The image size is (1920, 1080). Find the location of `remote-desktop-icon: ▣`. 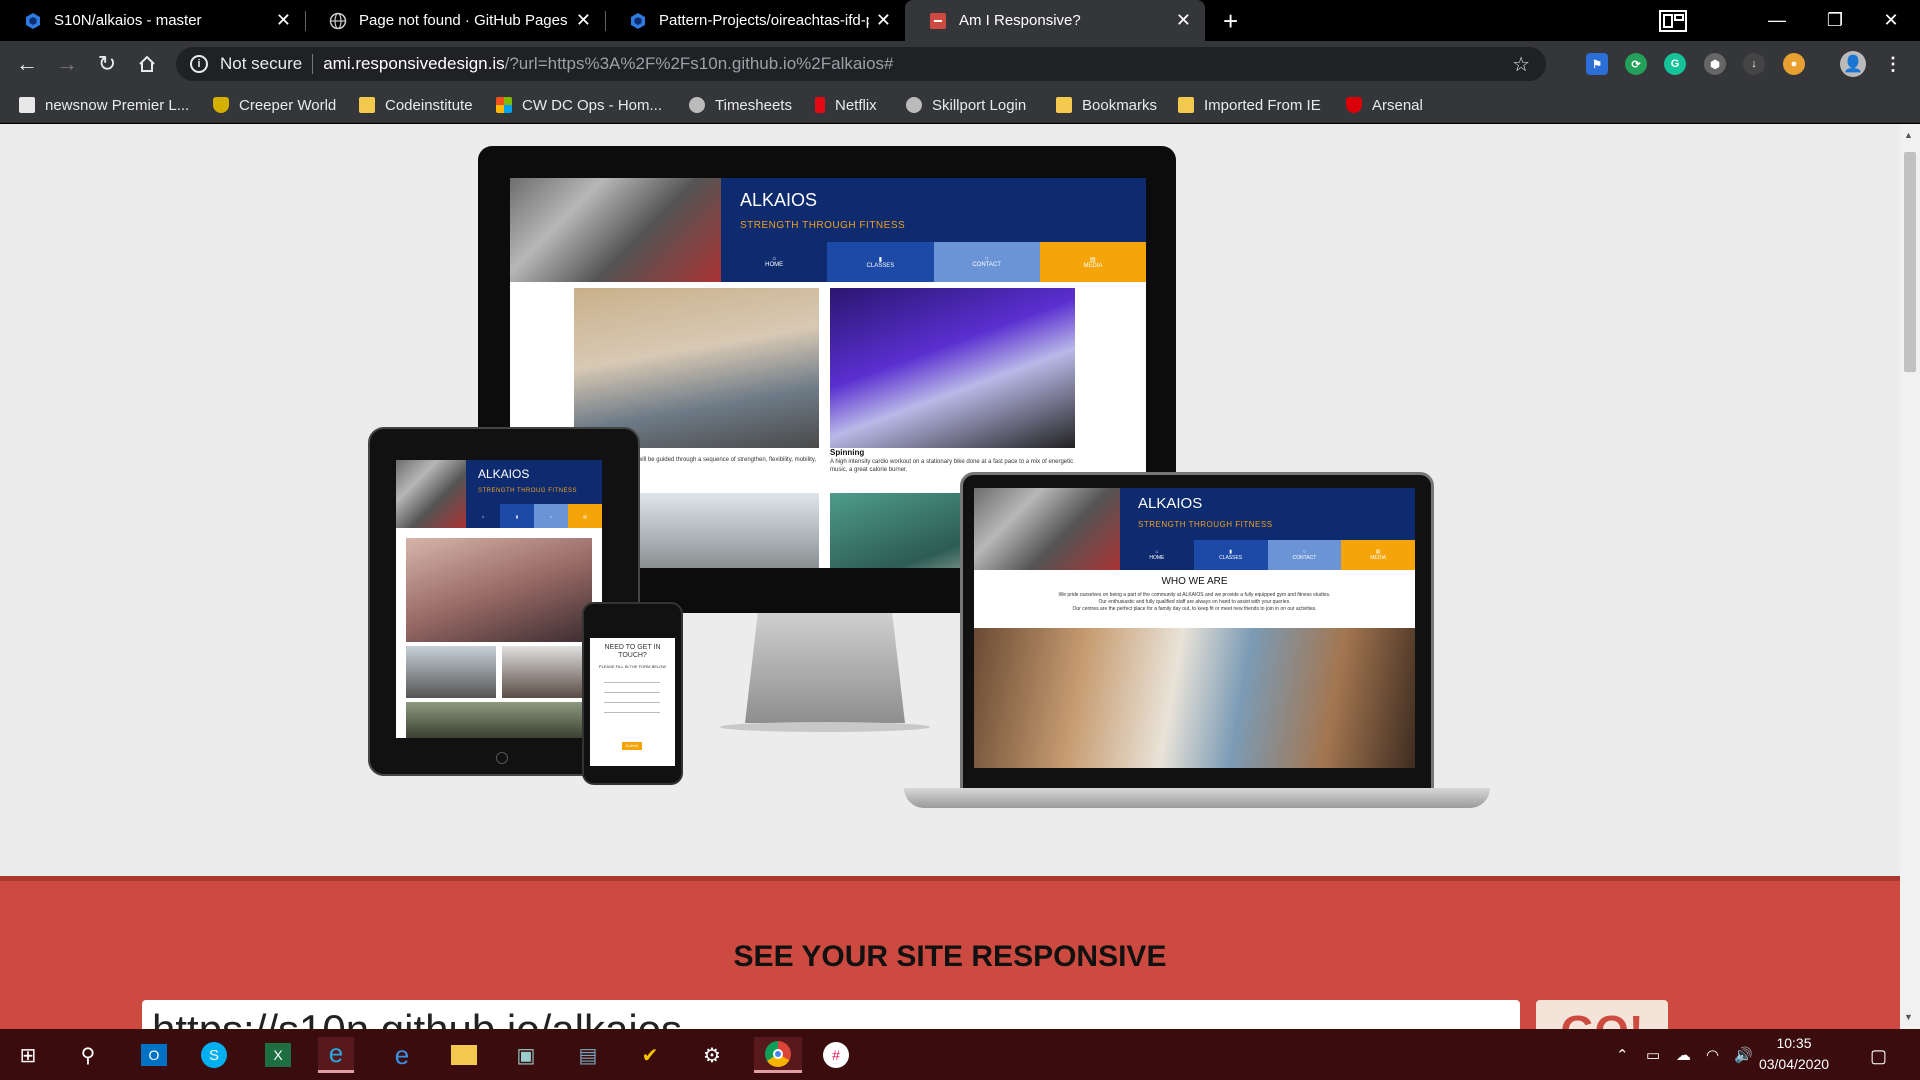

remote-desktop-icon: ▣ is located at coordinates (526, 1055).